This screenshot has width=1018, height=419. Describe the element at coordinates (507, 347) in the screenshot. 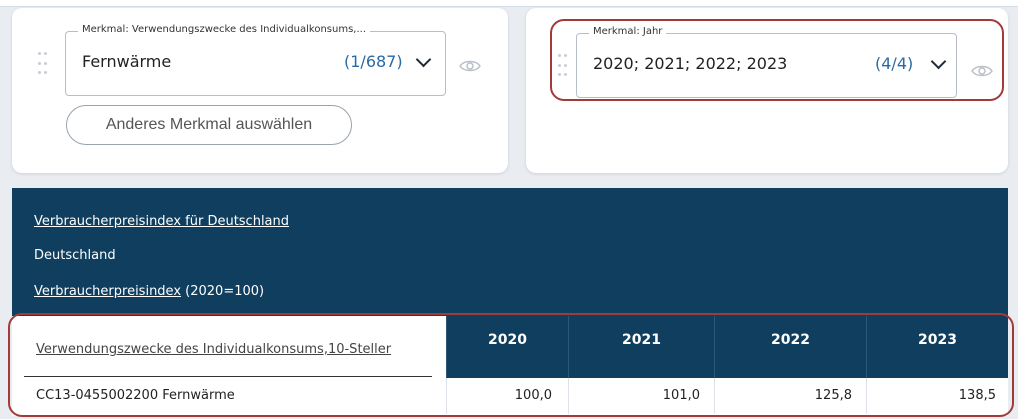

I see `year-header-2020: 2020` at that location.